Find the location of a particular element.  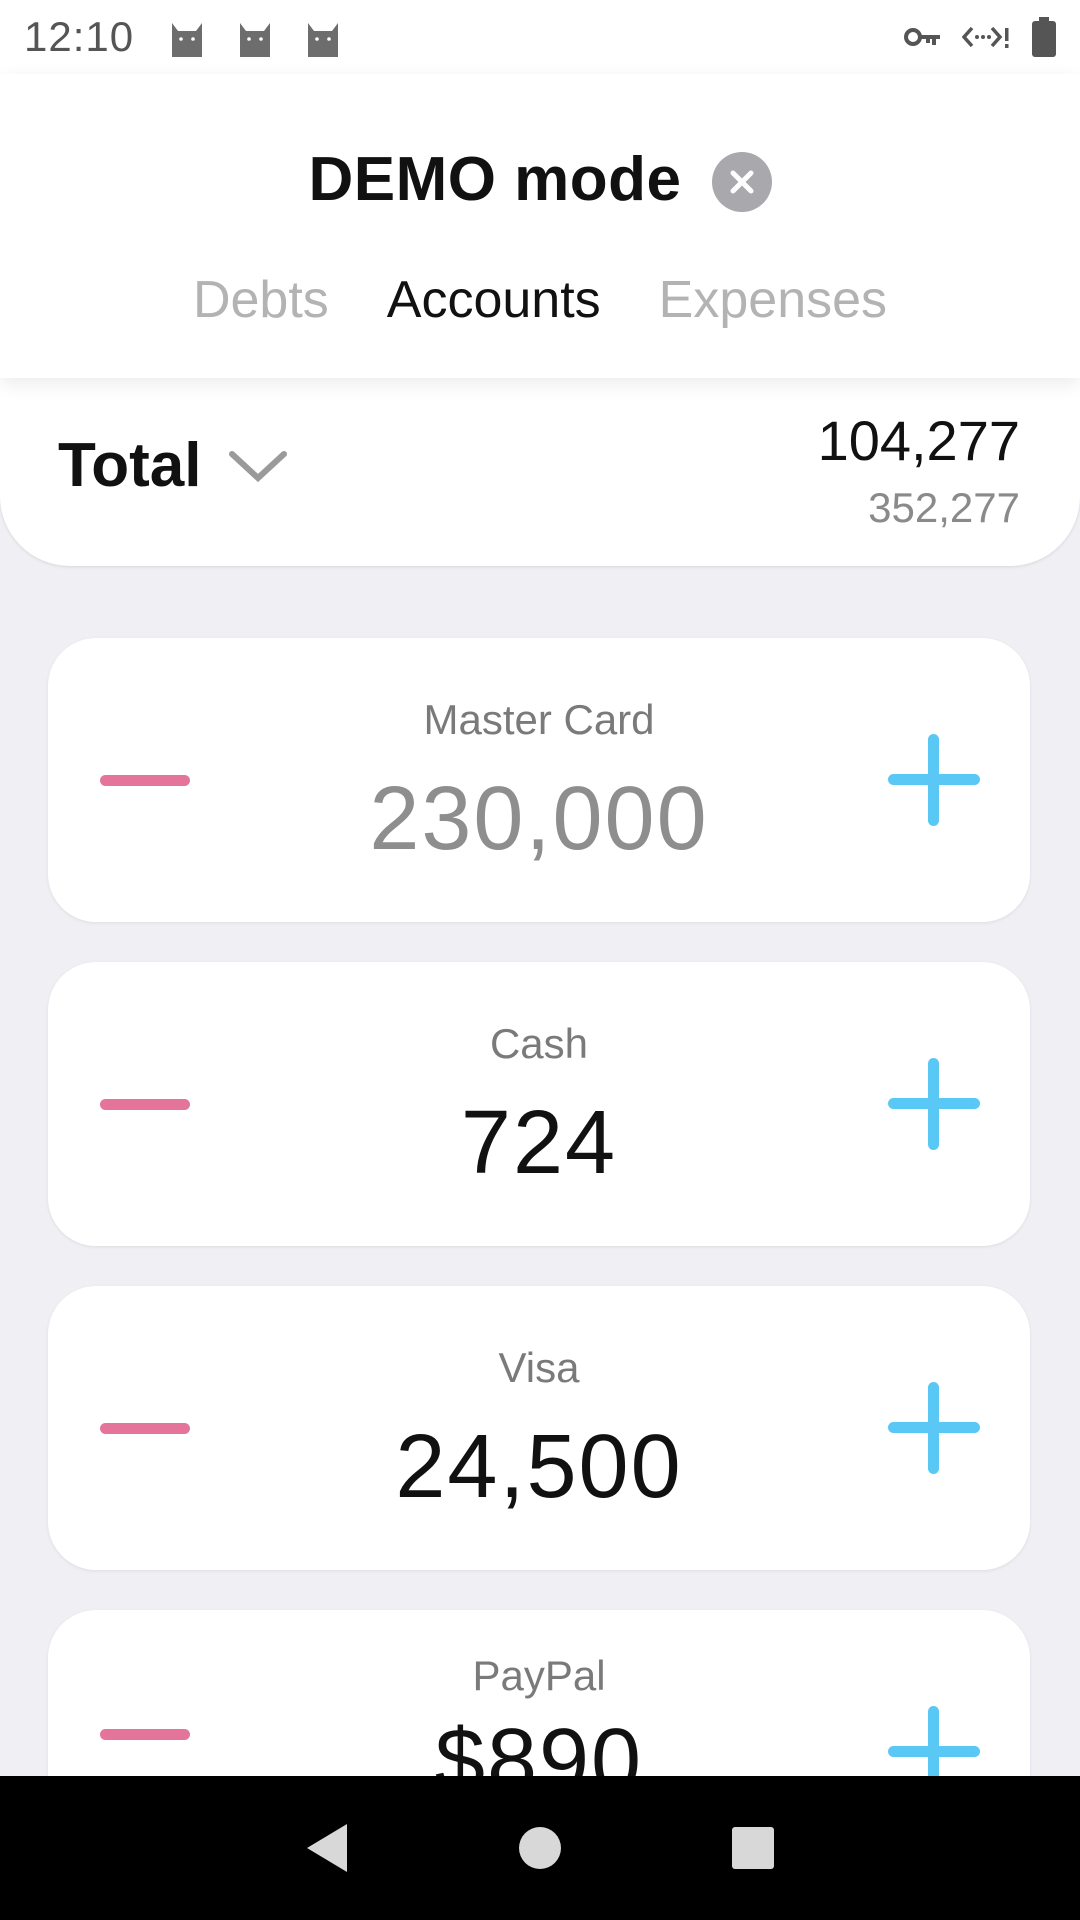

account-amount: 724 is located at coordinates (539, 1143).